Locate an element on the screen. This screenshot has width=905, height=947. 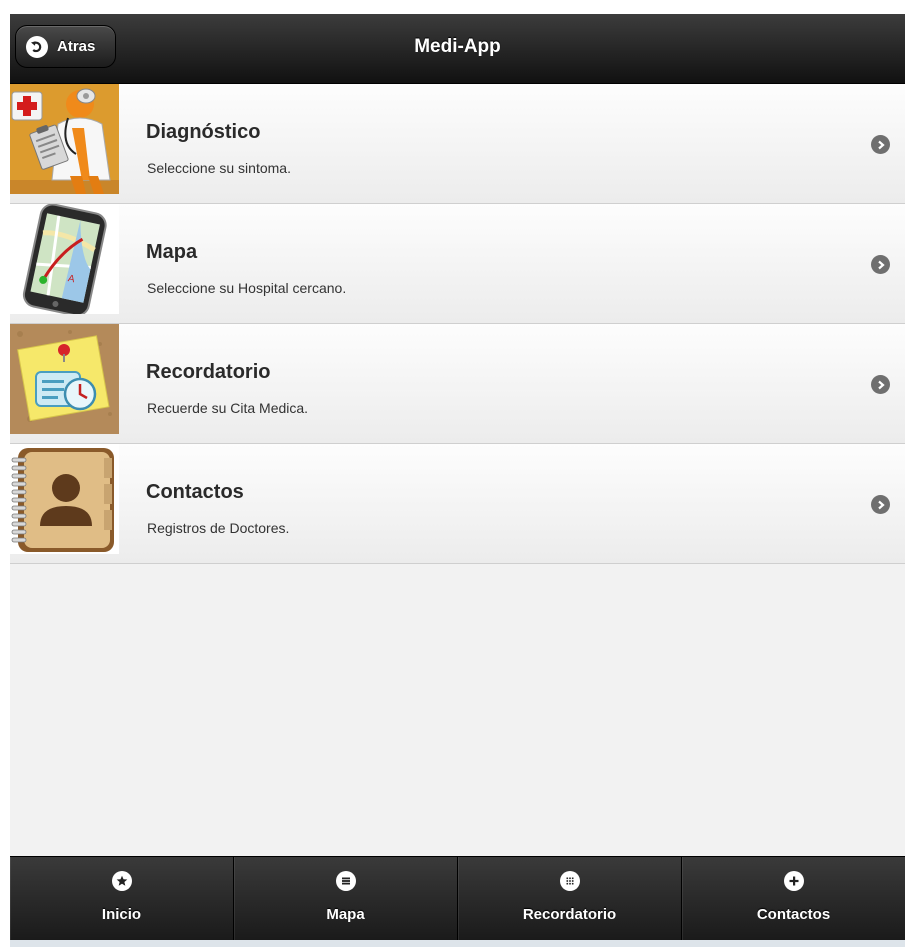
app-header: Medi-App Atras is located at coordinates (457, 49).